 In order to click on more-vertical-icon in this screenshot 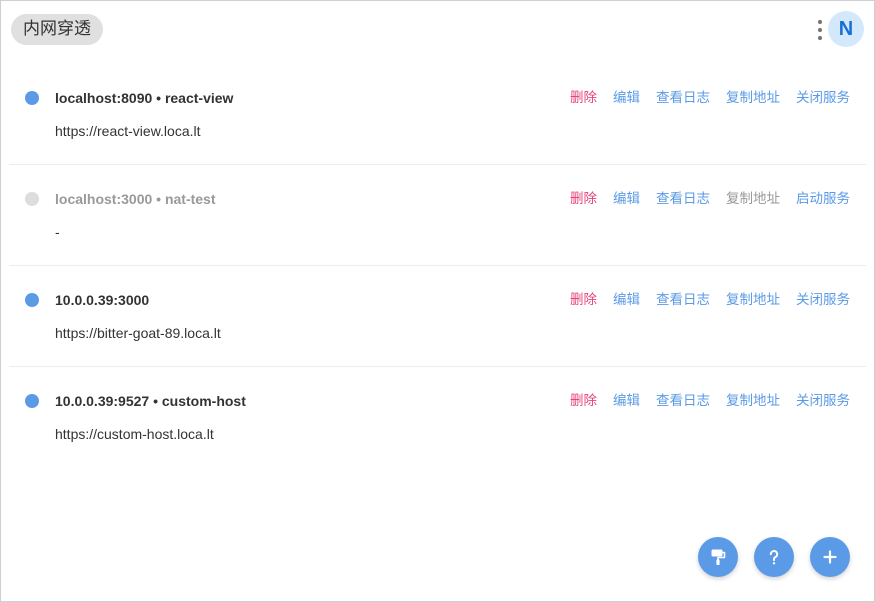, I will do `click(820, 30)`.